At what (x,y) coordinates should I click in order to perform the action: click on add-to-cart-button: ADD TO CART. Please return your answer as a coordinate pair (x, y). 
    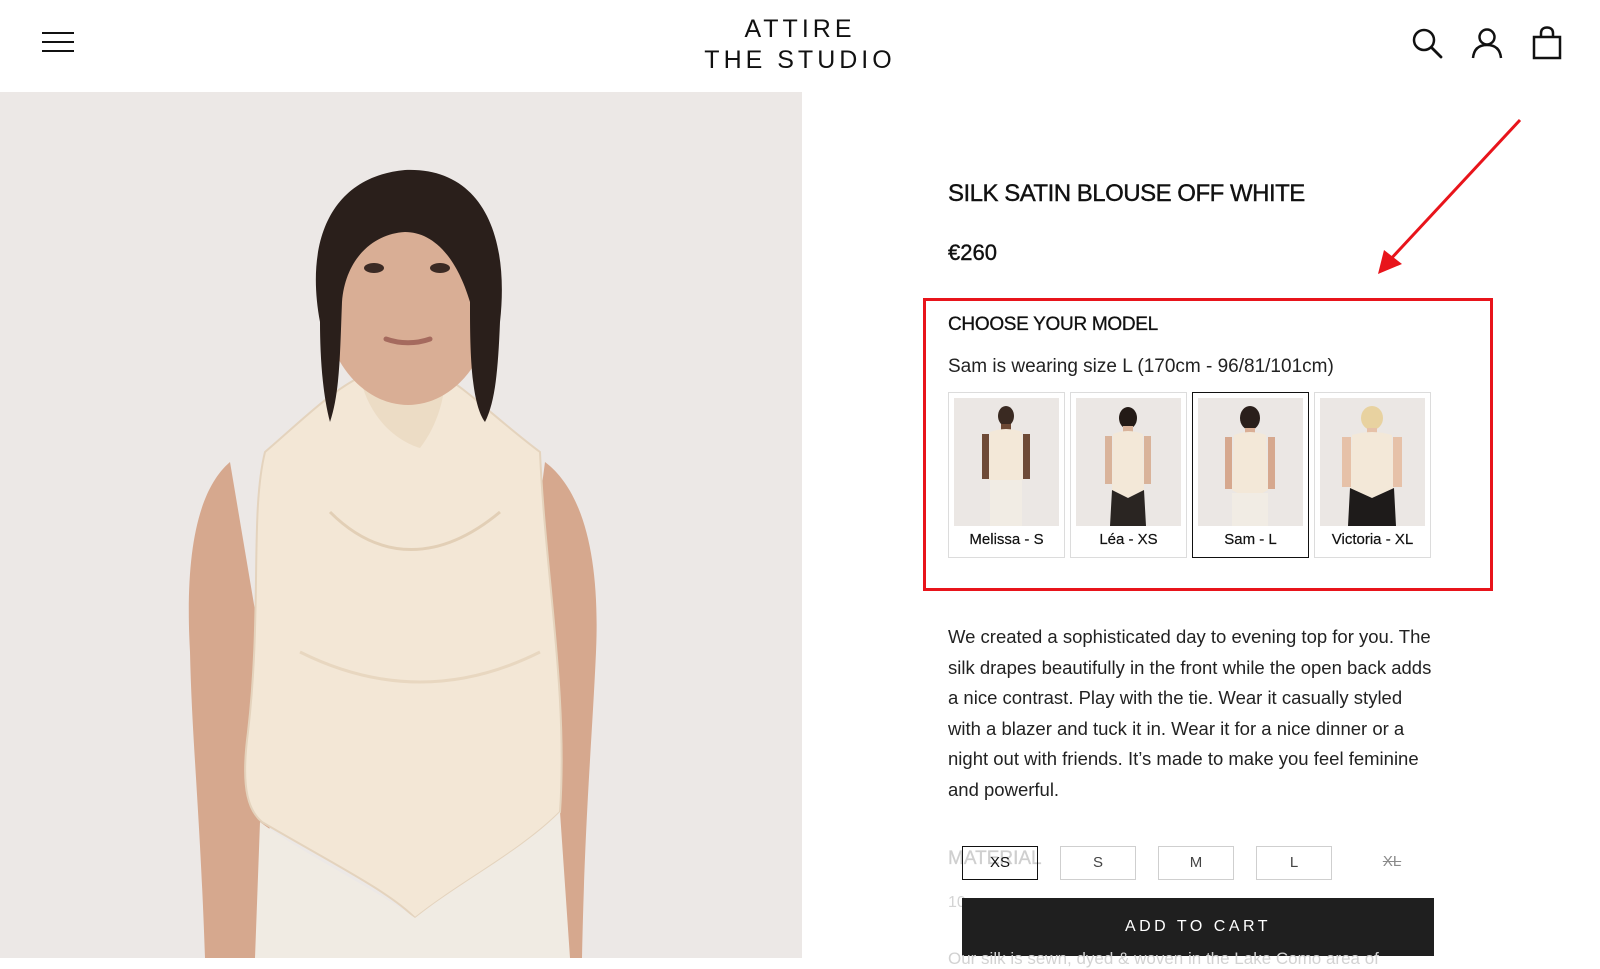
    Looking at the image, I should click on (1198, 927).